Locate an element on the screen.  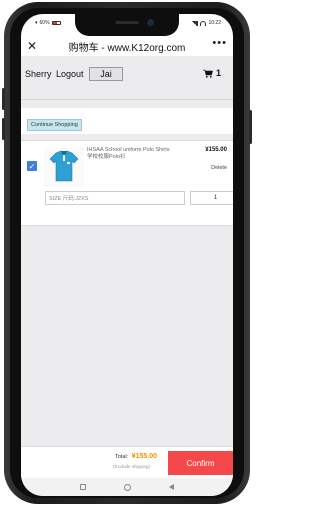
size-field: SIZE 尺码:J2XS is located at coordinates (115, 198).